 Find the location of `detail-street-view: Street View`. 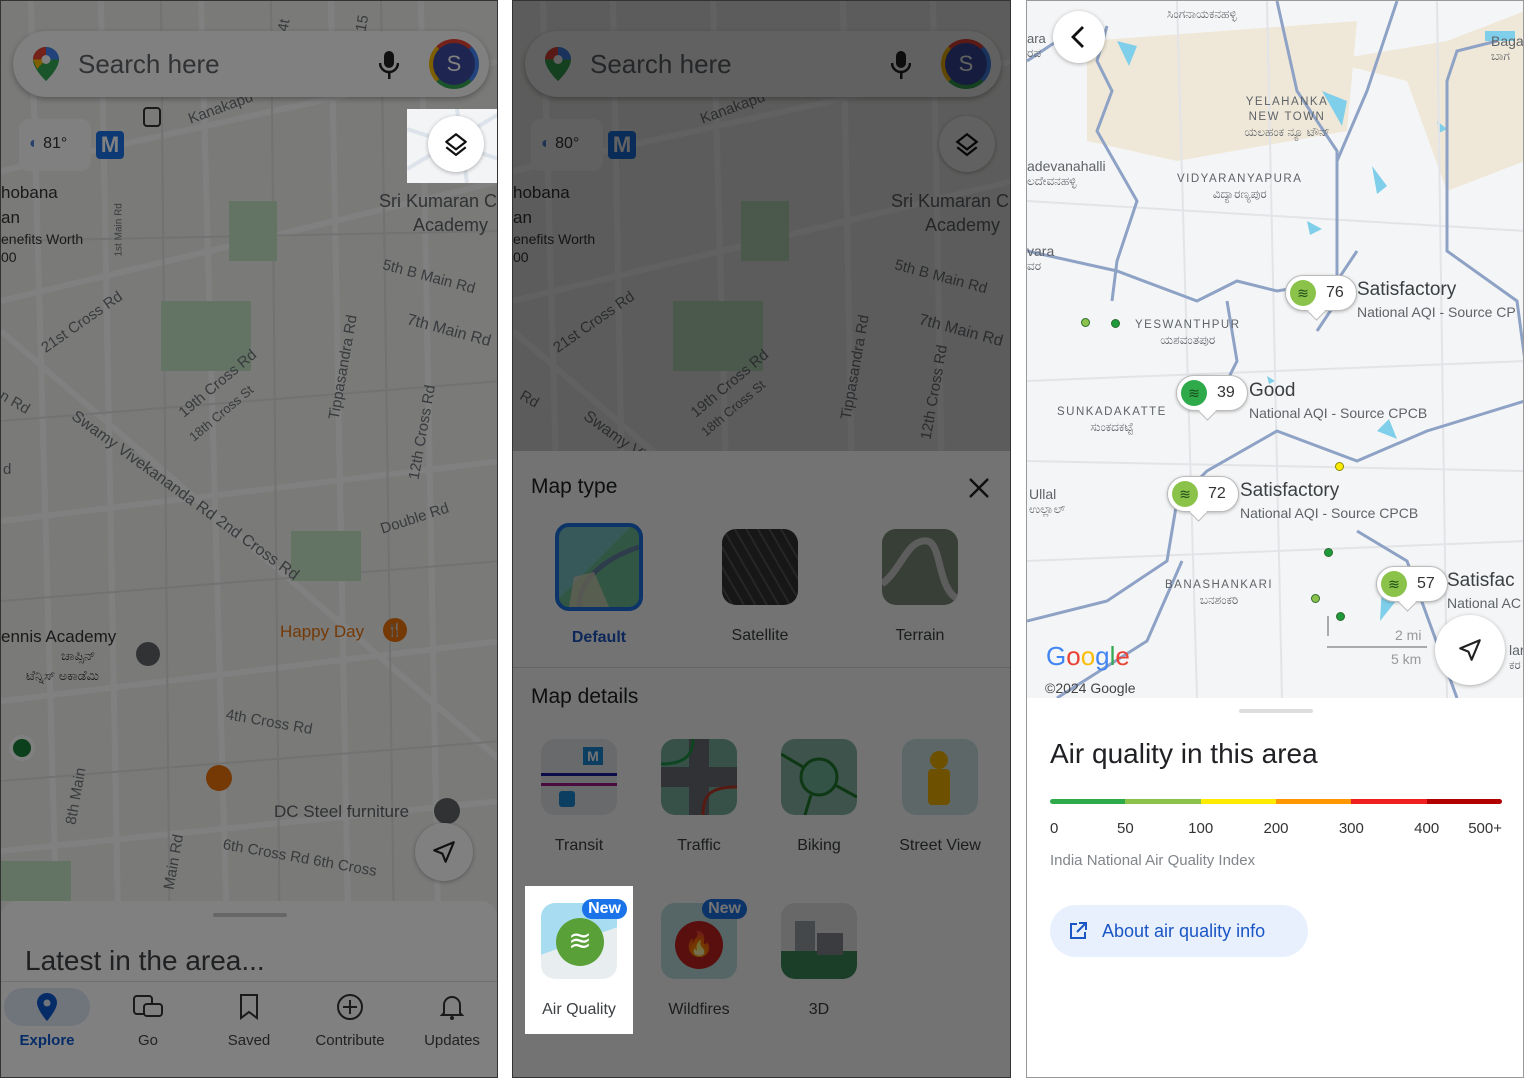

detail-street-view: Street View is located at coordinates (940, 797).